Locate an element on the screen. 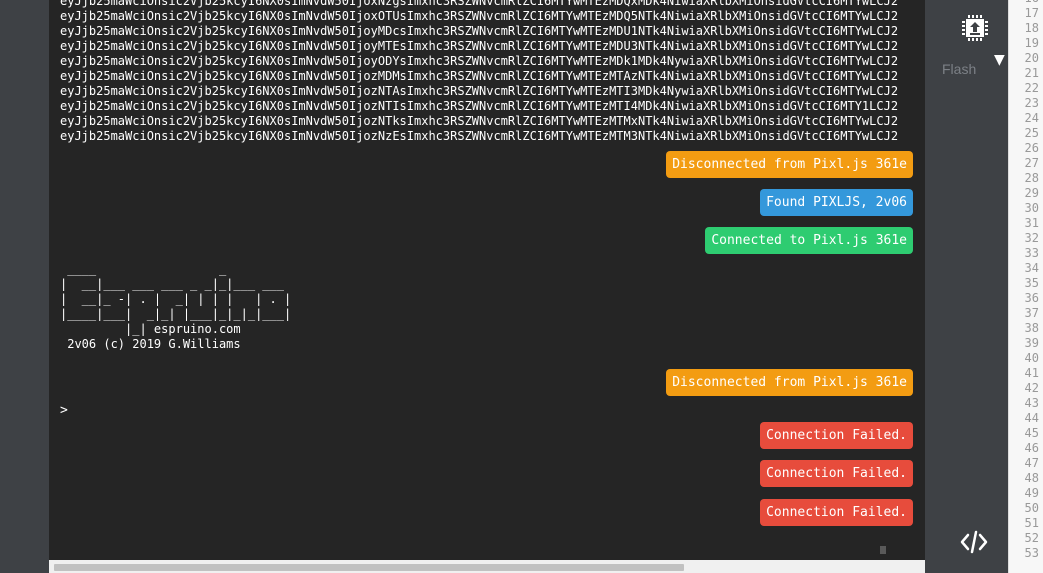 The height and width of the screenshot is (573, 1043). line-number: 43 is located at coordinates (1031, 403).